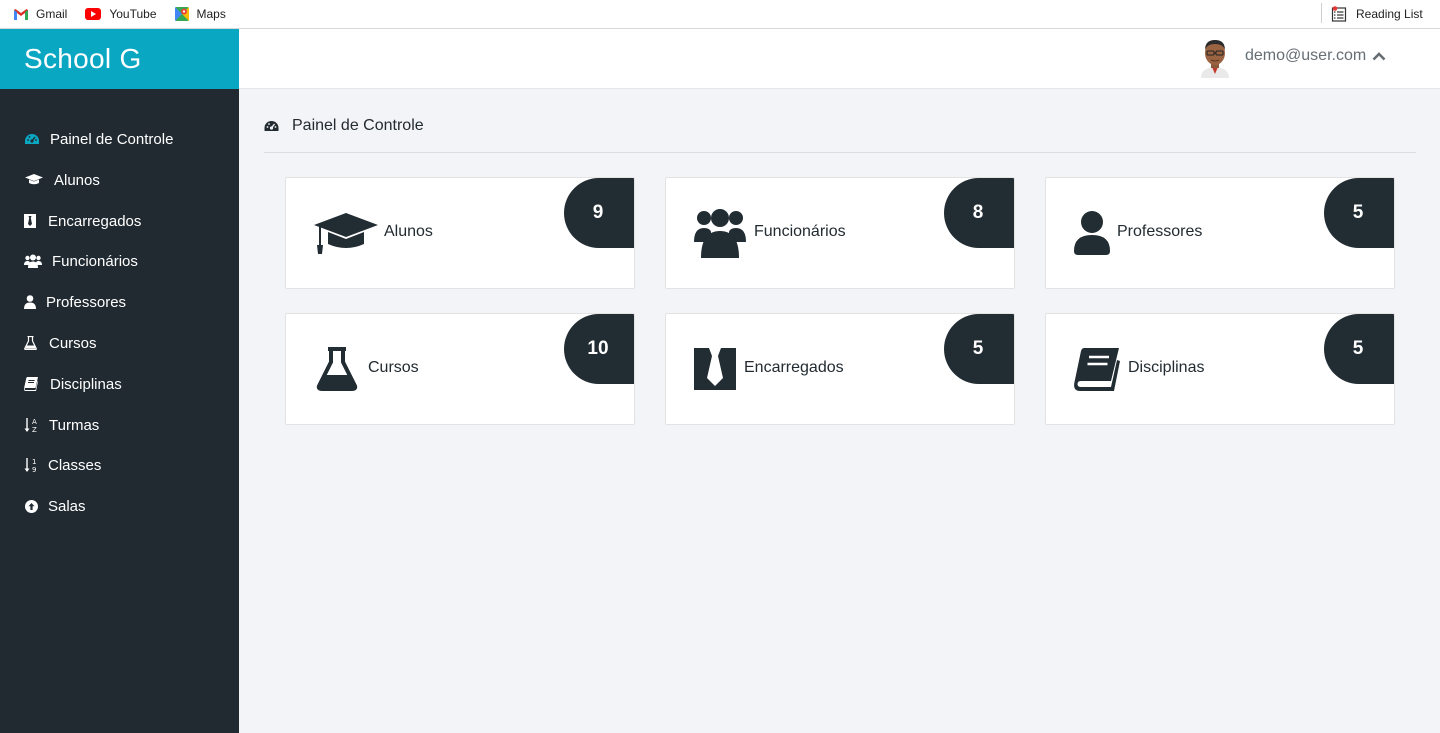 The height and width of the screenshot is (733, 1440). I want to click on bookmarks-bar: Gmail YouTube Maps Reading List, so click(720, 14).